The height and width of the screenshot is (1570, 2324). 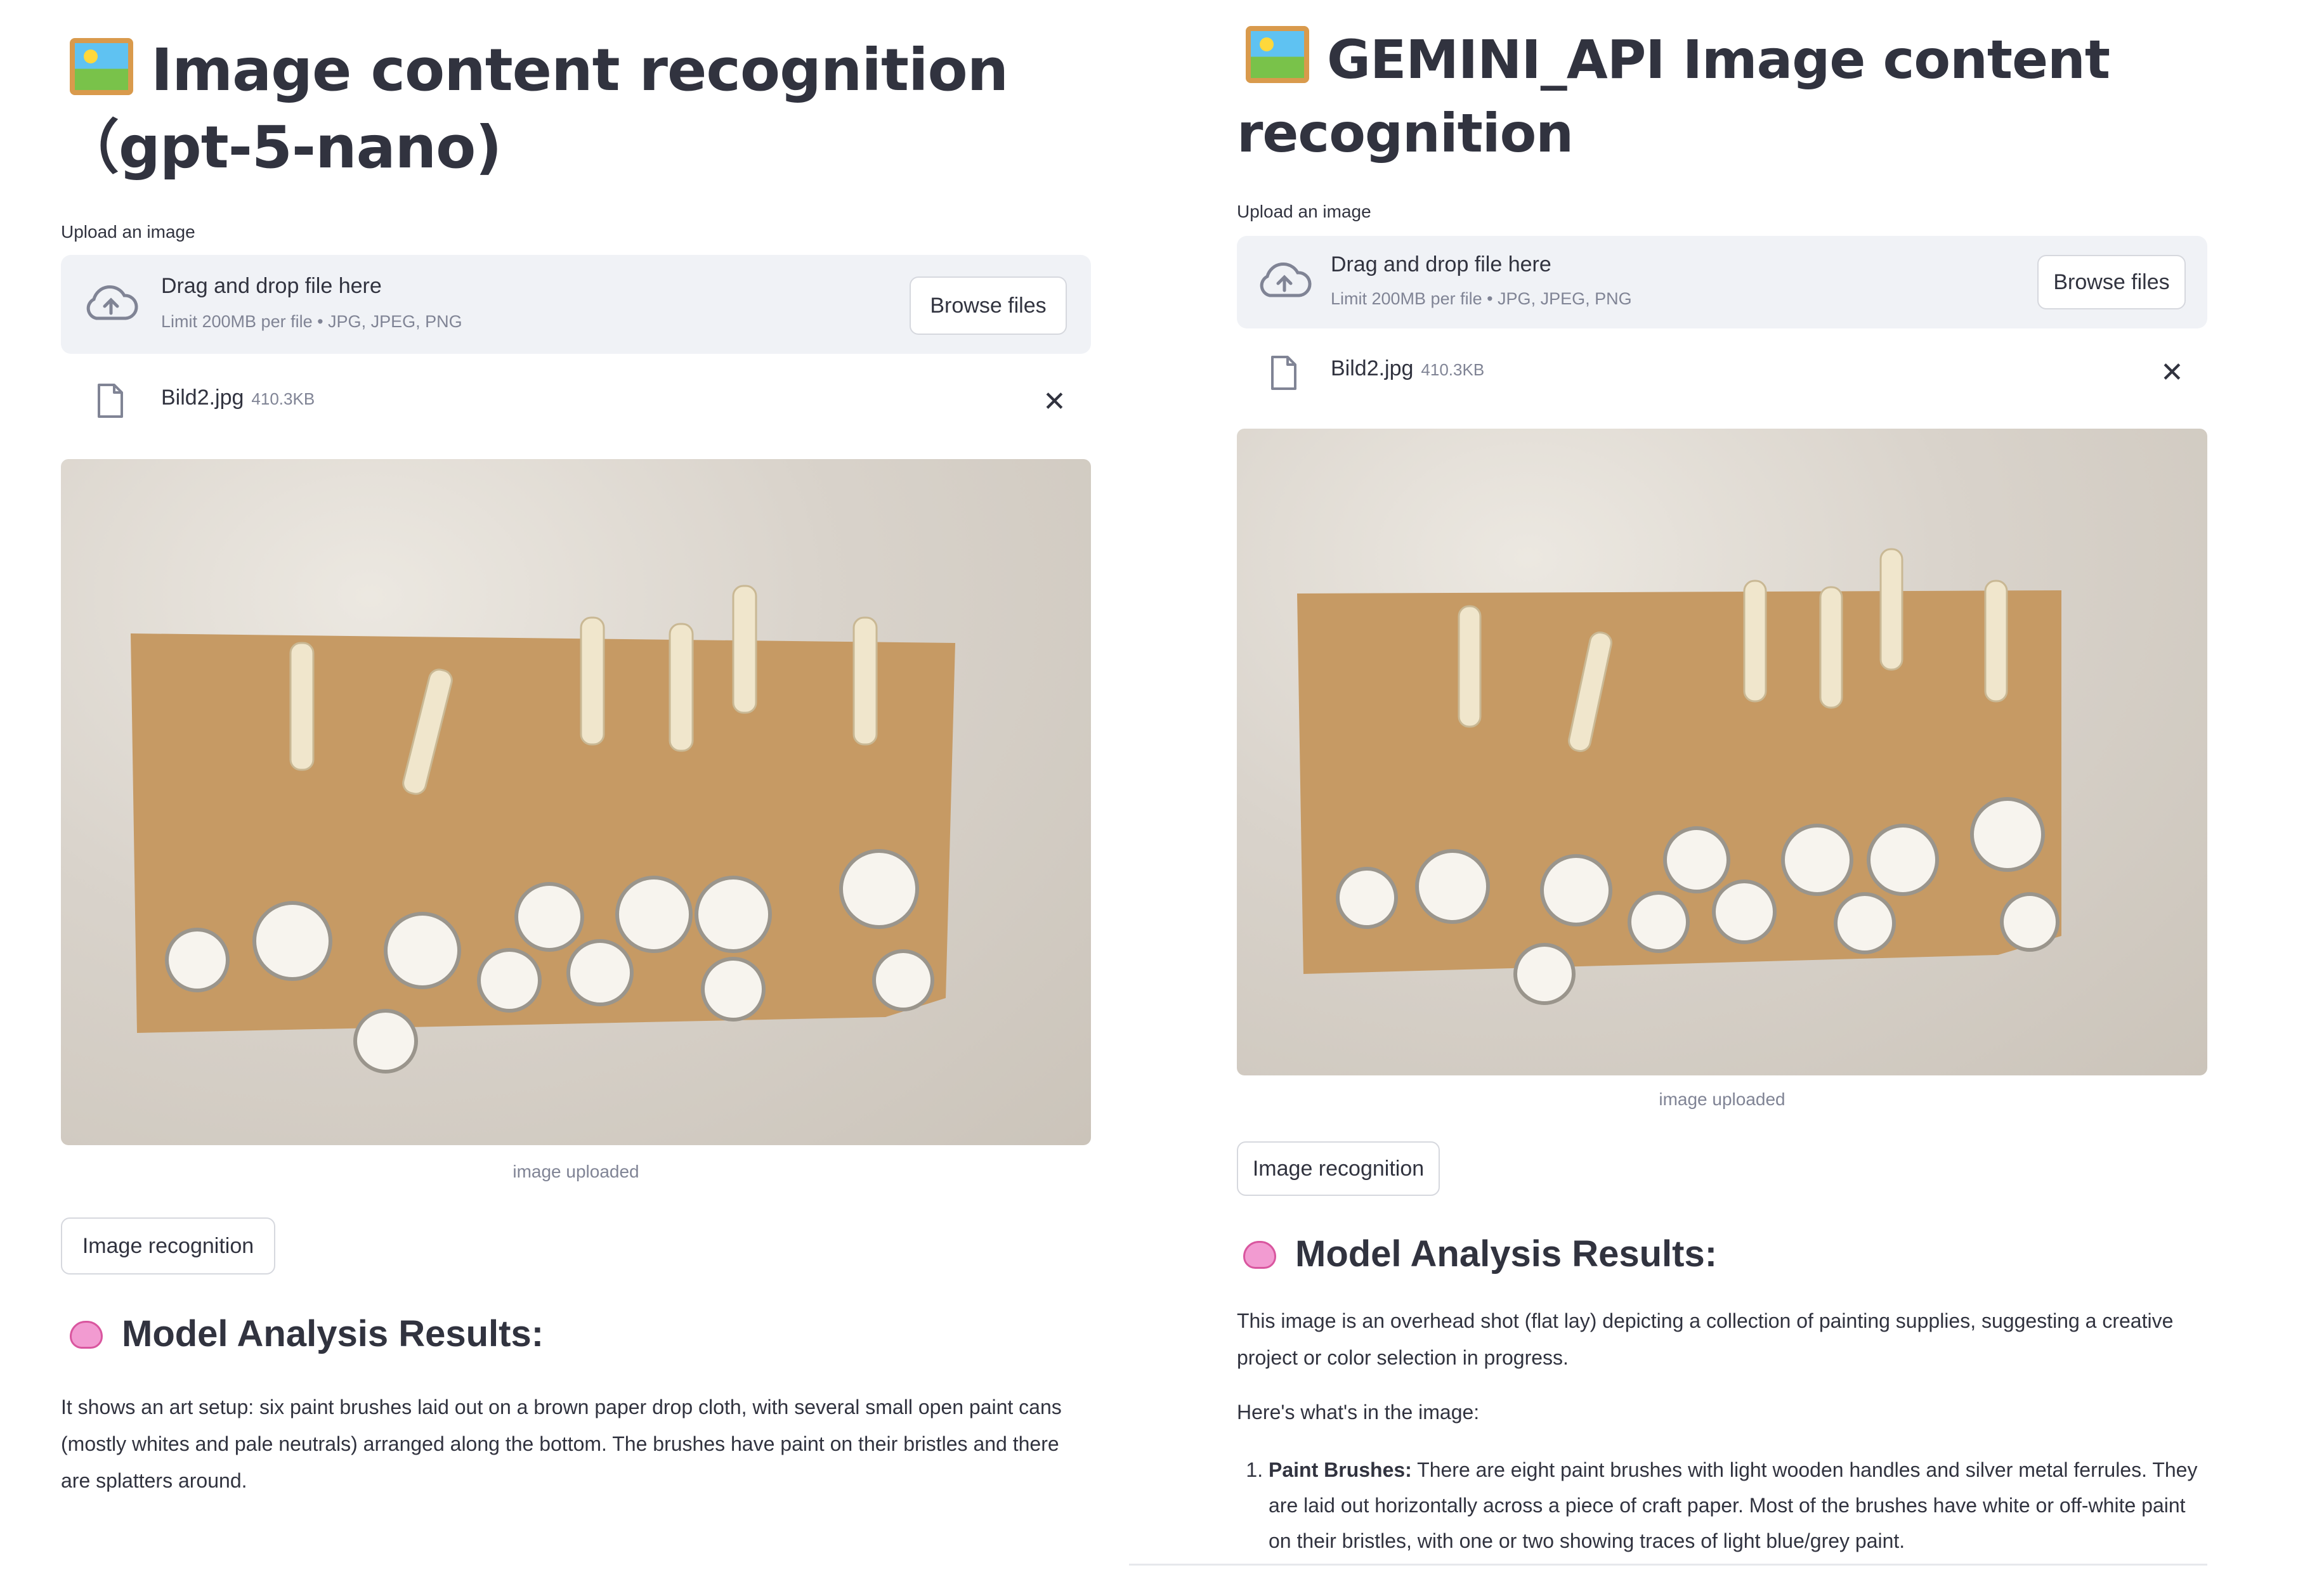 I want to click on divider, so click(x=1668, y=1565).